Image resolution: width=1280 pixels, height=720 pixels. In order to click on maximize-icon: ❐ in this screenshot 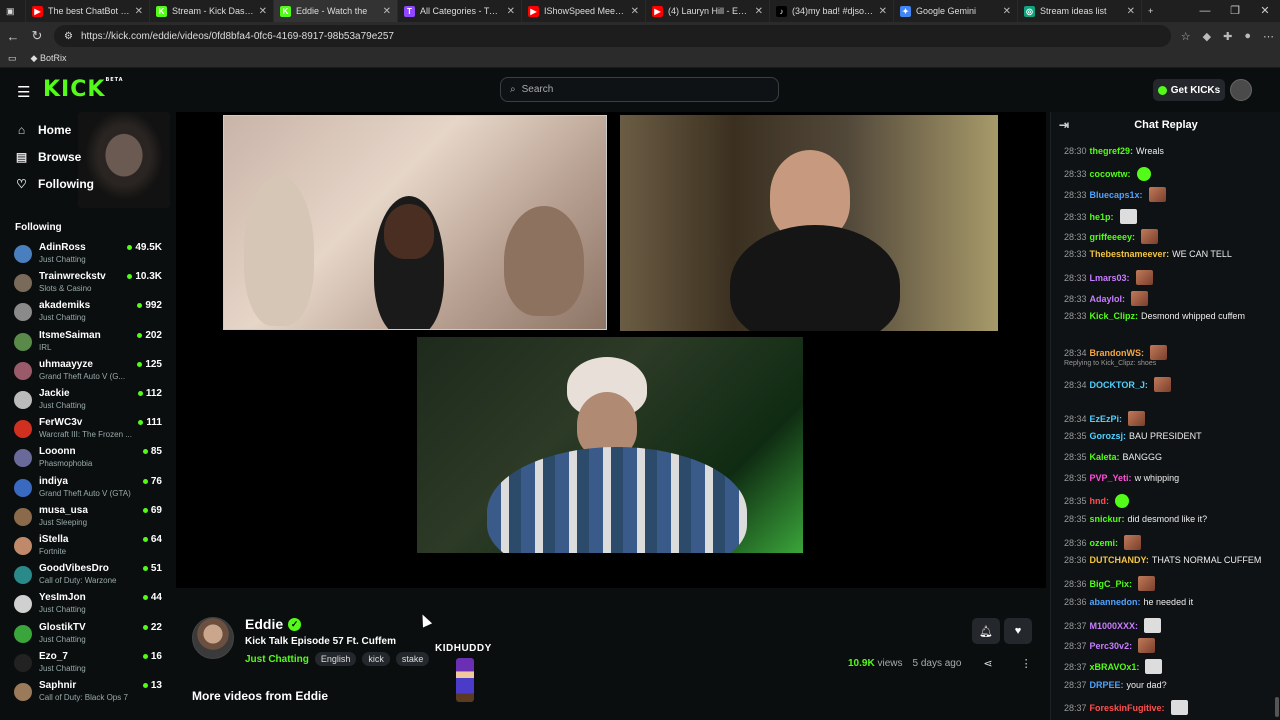, I will do `click(1235, 11)`.